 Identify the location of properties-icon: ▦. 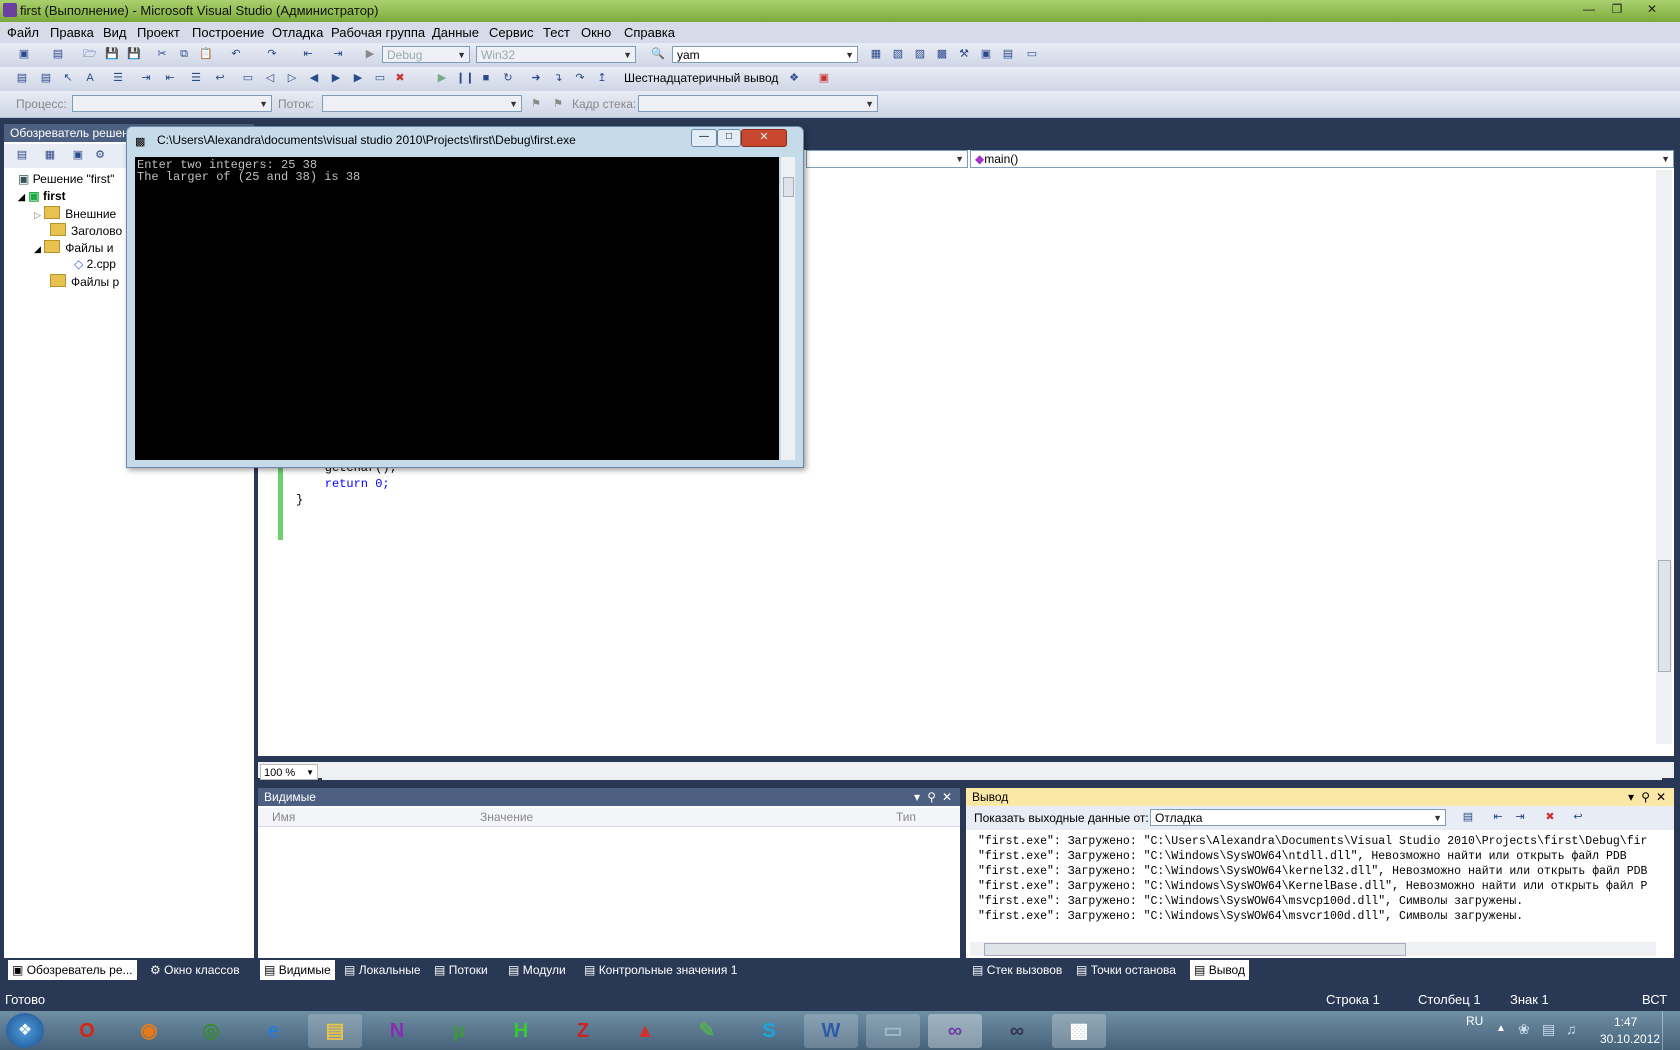
(50, 155).